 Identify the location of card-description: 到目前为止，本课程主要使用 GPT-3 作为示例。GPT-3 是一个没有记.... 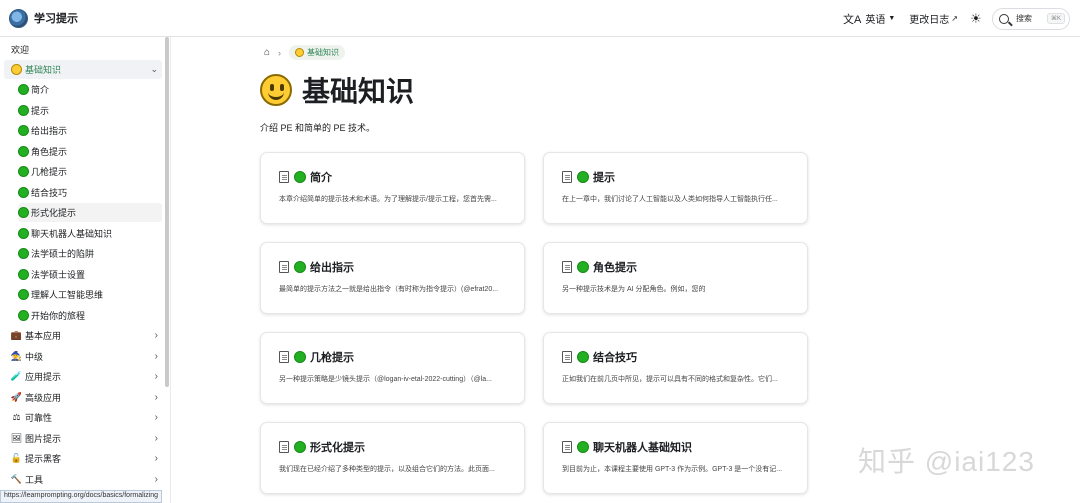
(672, 469).